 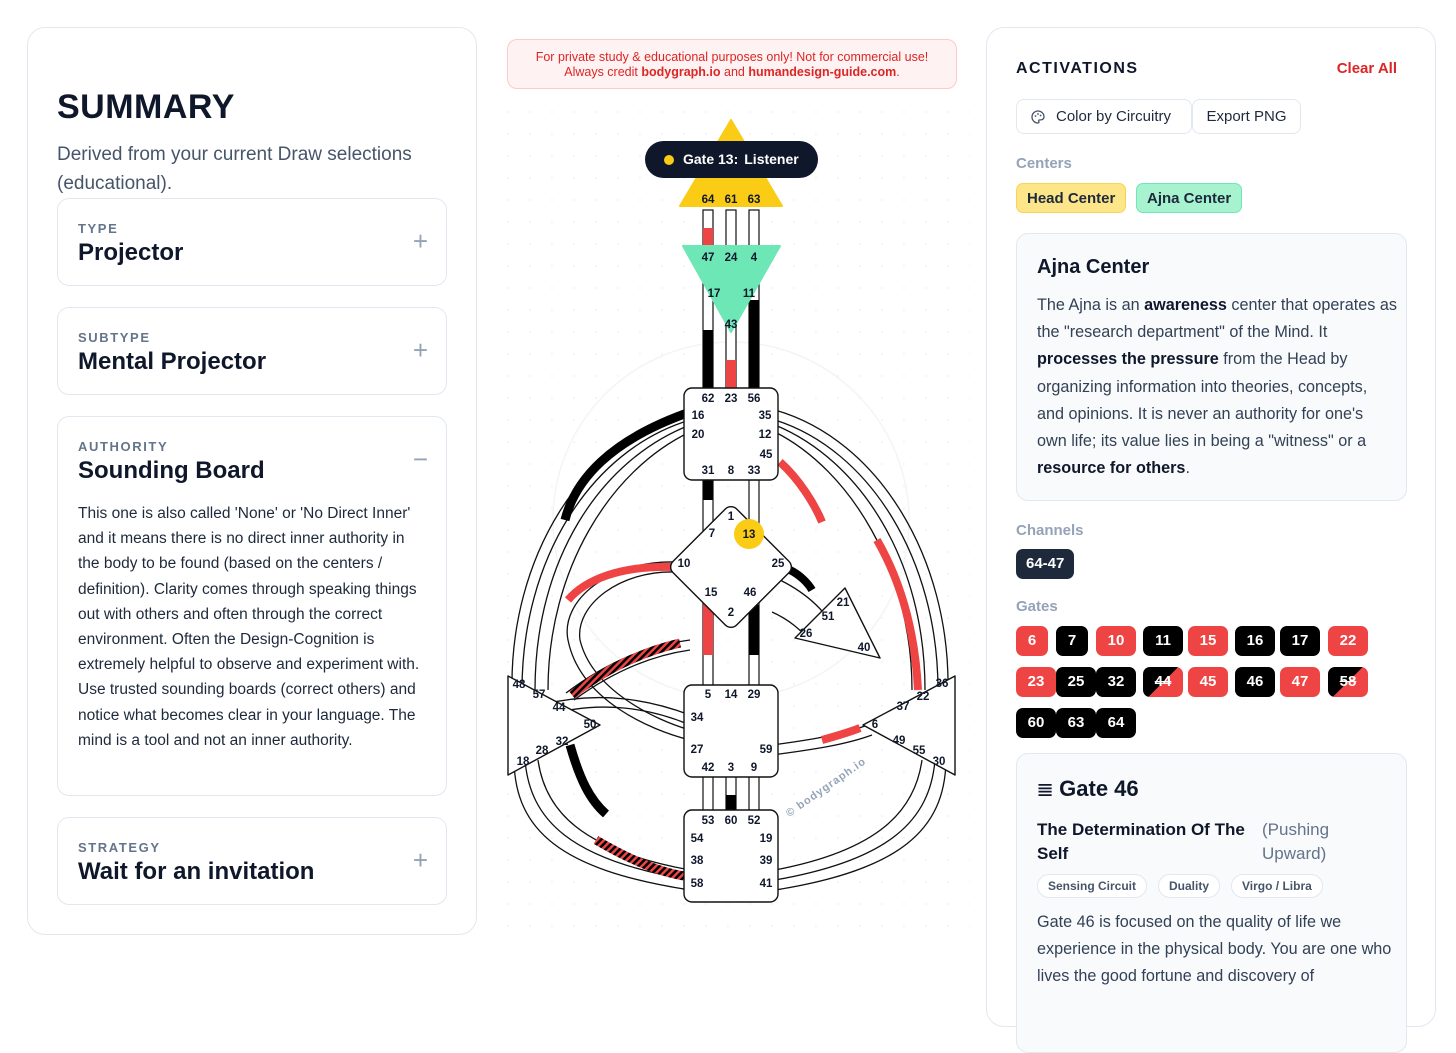 I want to click on gate-label-29: 29, so click(x=754, y=695).